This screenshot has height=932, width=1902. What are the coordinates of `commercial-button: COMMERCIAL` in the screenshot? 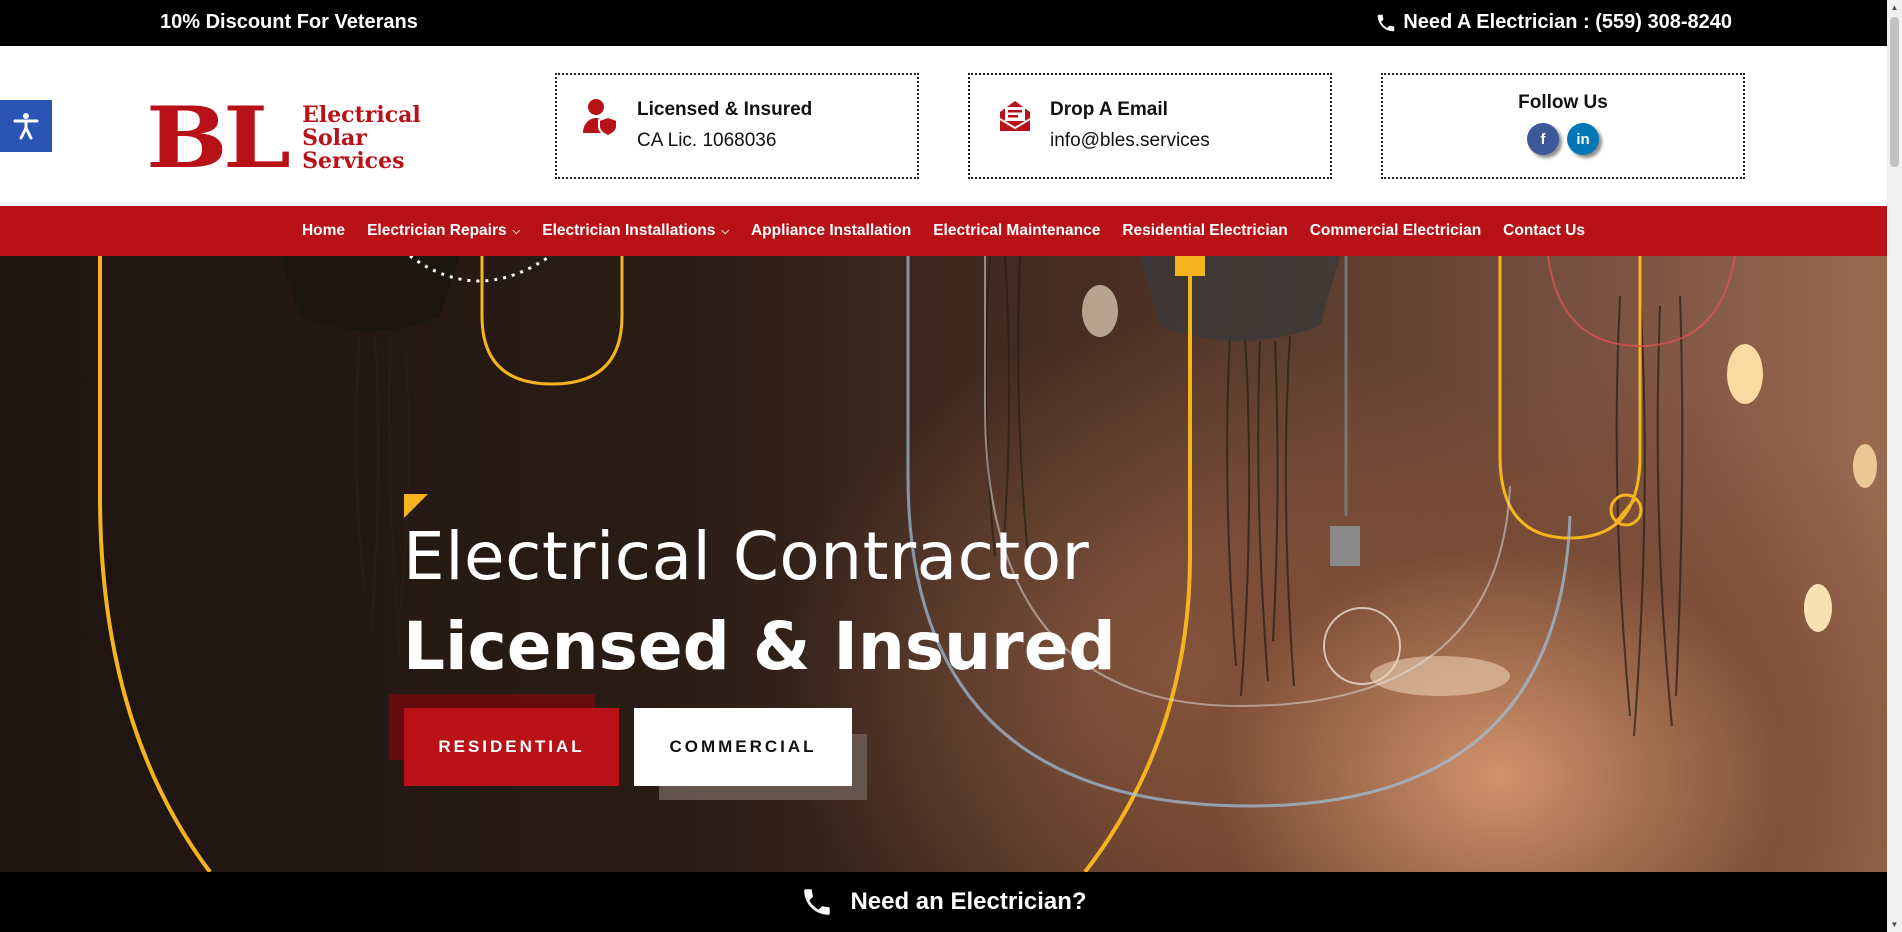 It's located at (743, 747).